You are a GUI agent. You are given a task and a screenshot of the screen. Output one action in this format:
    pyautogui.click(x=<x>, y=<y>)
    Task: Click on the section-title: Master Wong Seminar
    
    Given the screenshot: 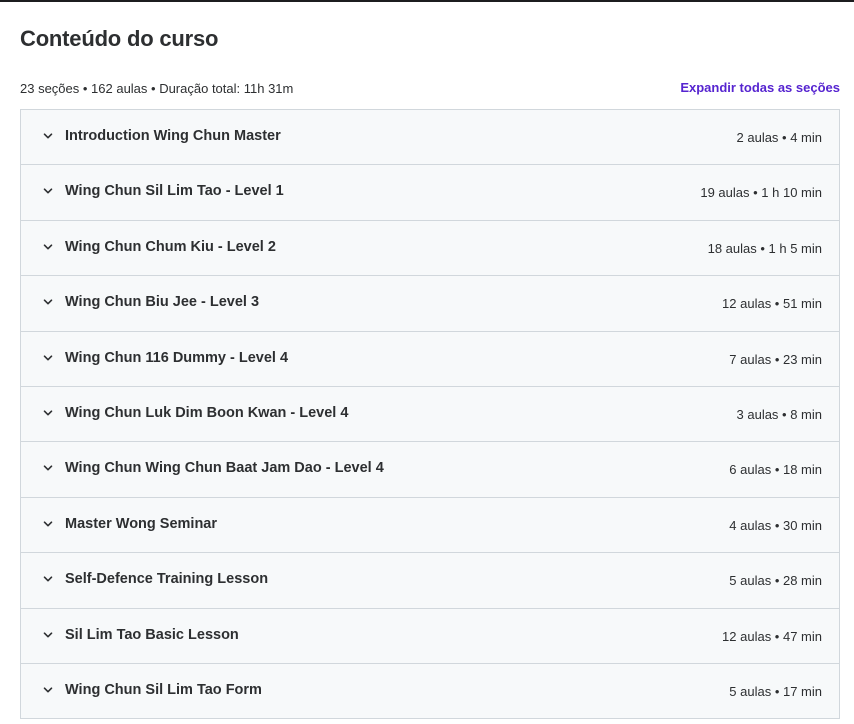 What is the action you would take?
    pyautogui.click(x=141, y=523)
    